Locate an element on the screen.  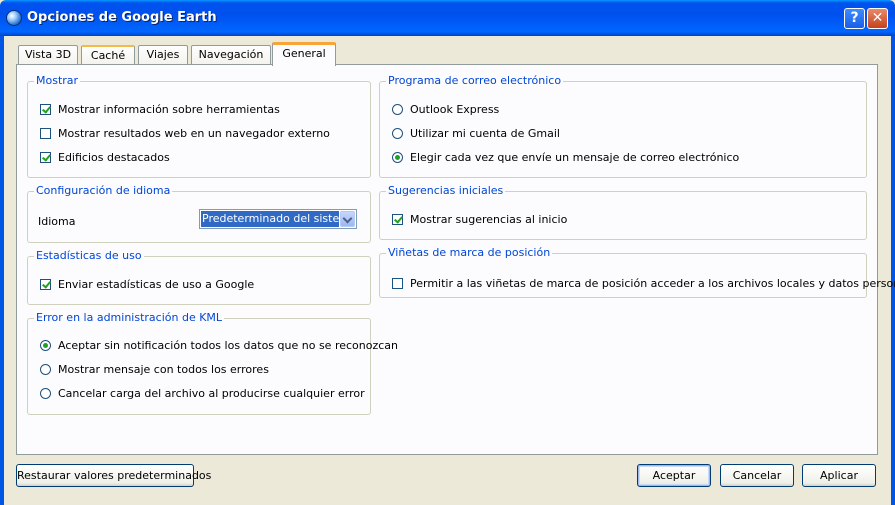
close-button: ✕ is located at coordinates (877, 18).